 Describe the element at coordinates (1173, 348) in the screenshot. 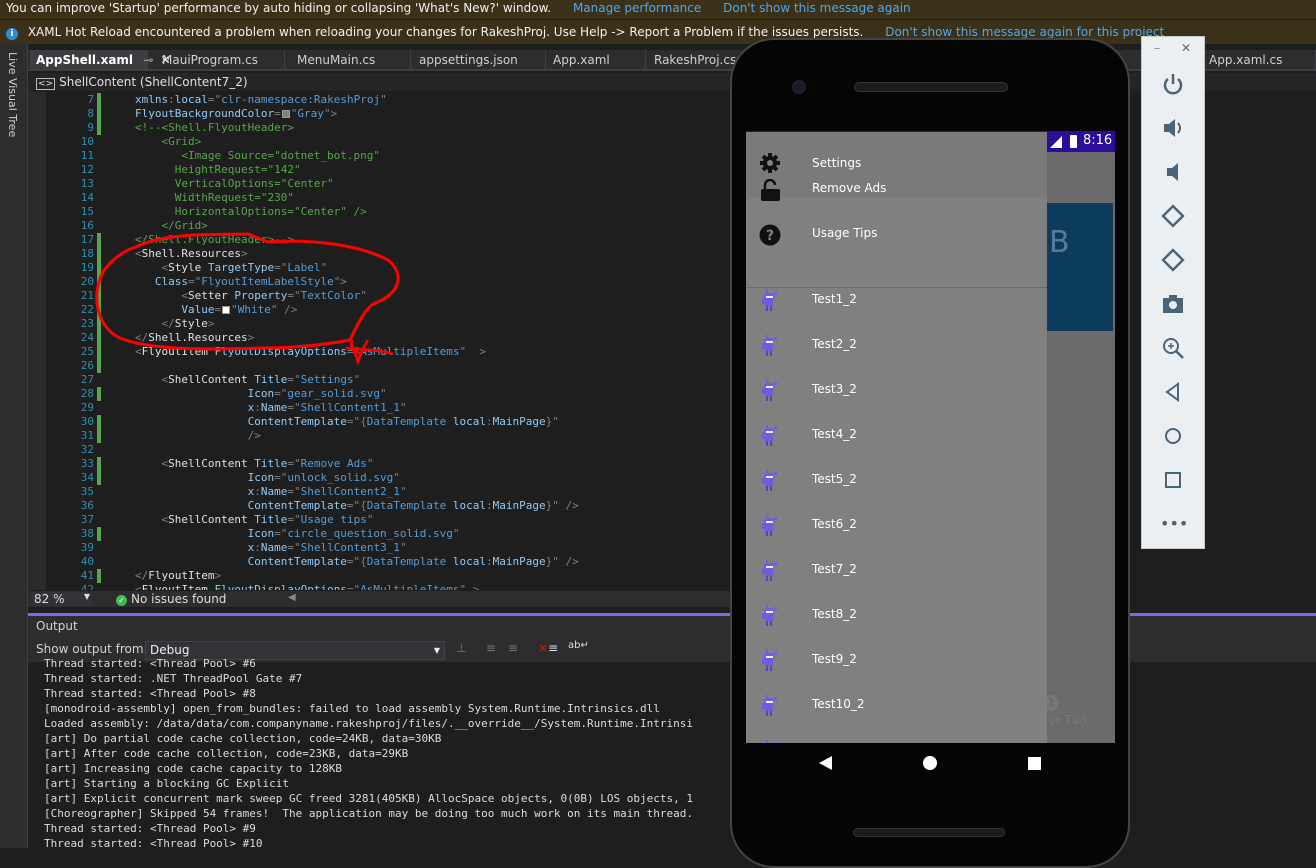

I see `zoom-icon` at that location.